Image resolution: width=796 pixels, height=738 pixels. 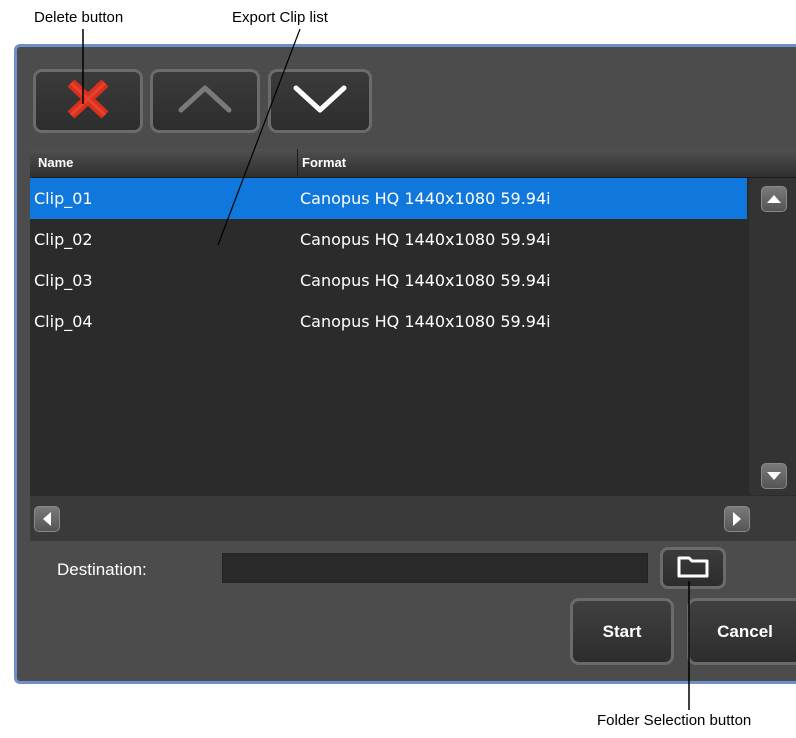 What do you see at coordinates (55, 163) in the screenshot?
I see `column-header-name: Name` at bounding box center [55, 163].